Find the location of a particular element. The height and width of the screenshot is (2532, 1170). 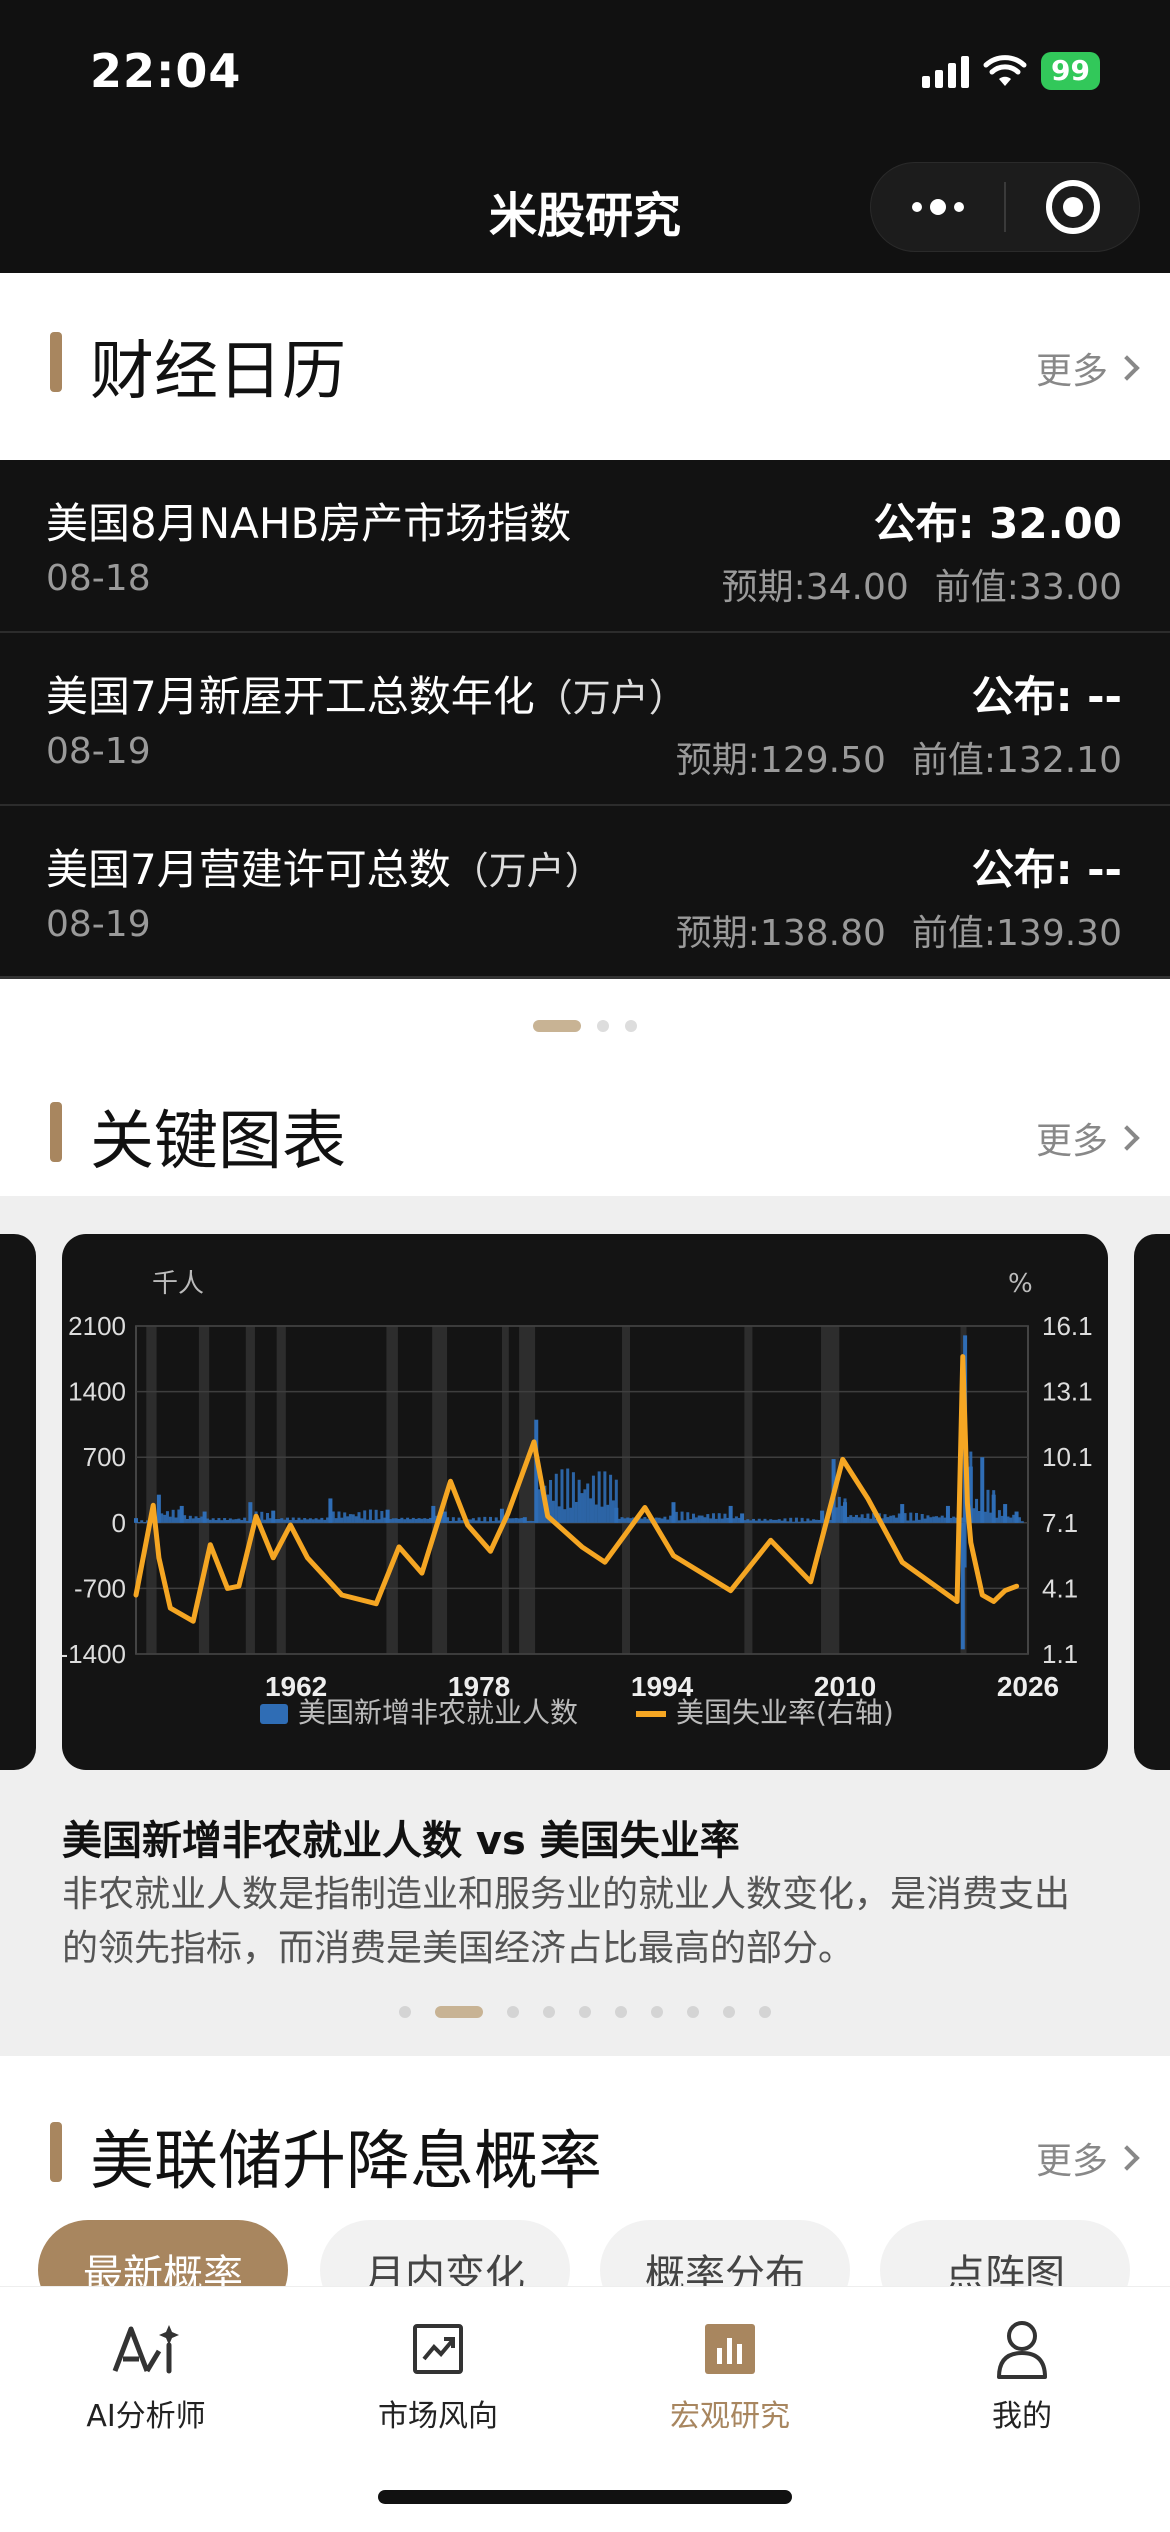

calendar-event-name: 美国8月NAHB房产市场指数 is located at coordinates (308, 520).